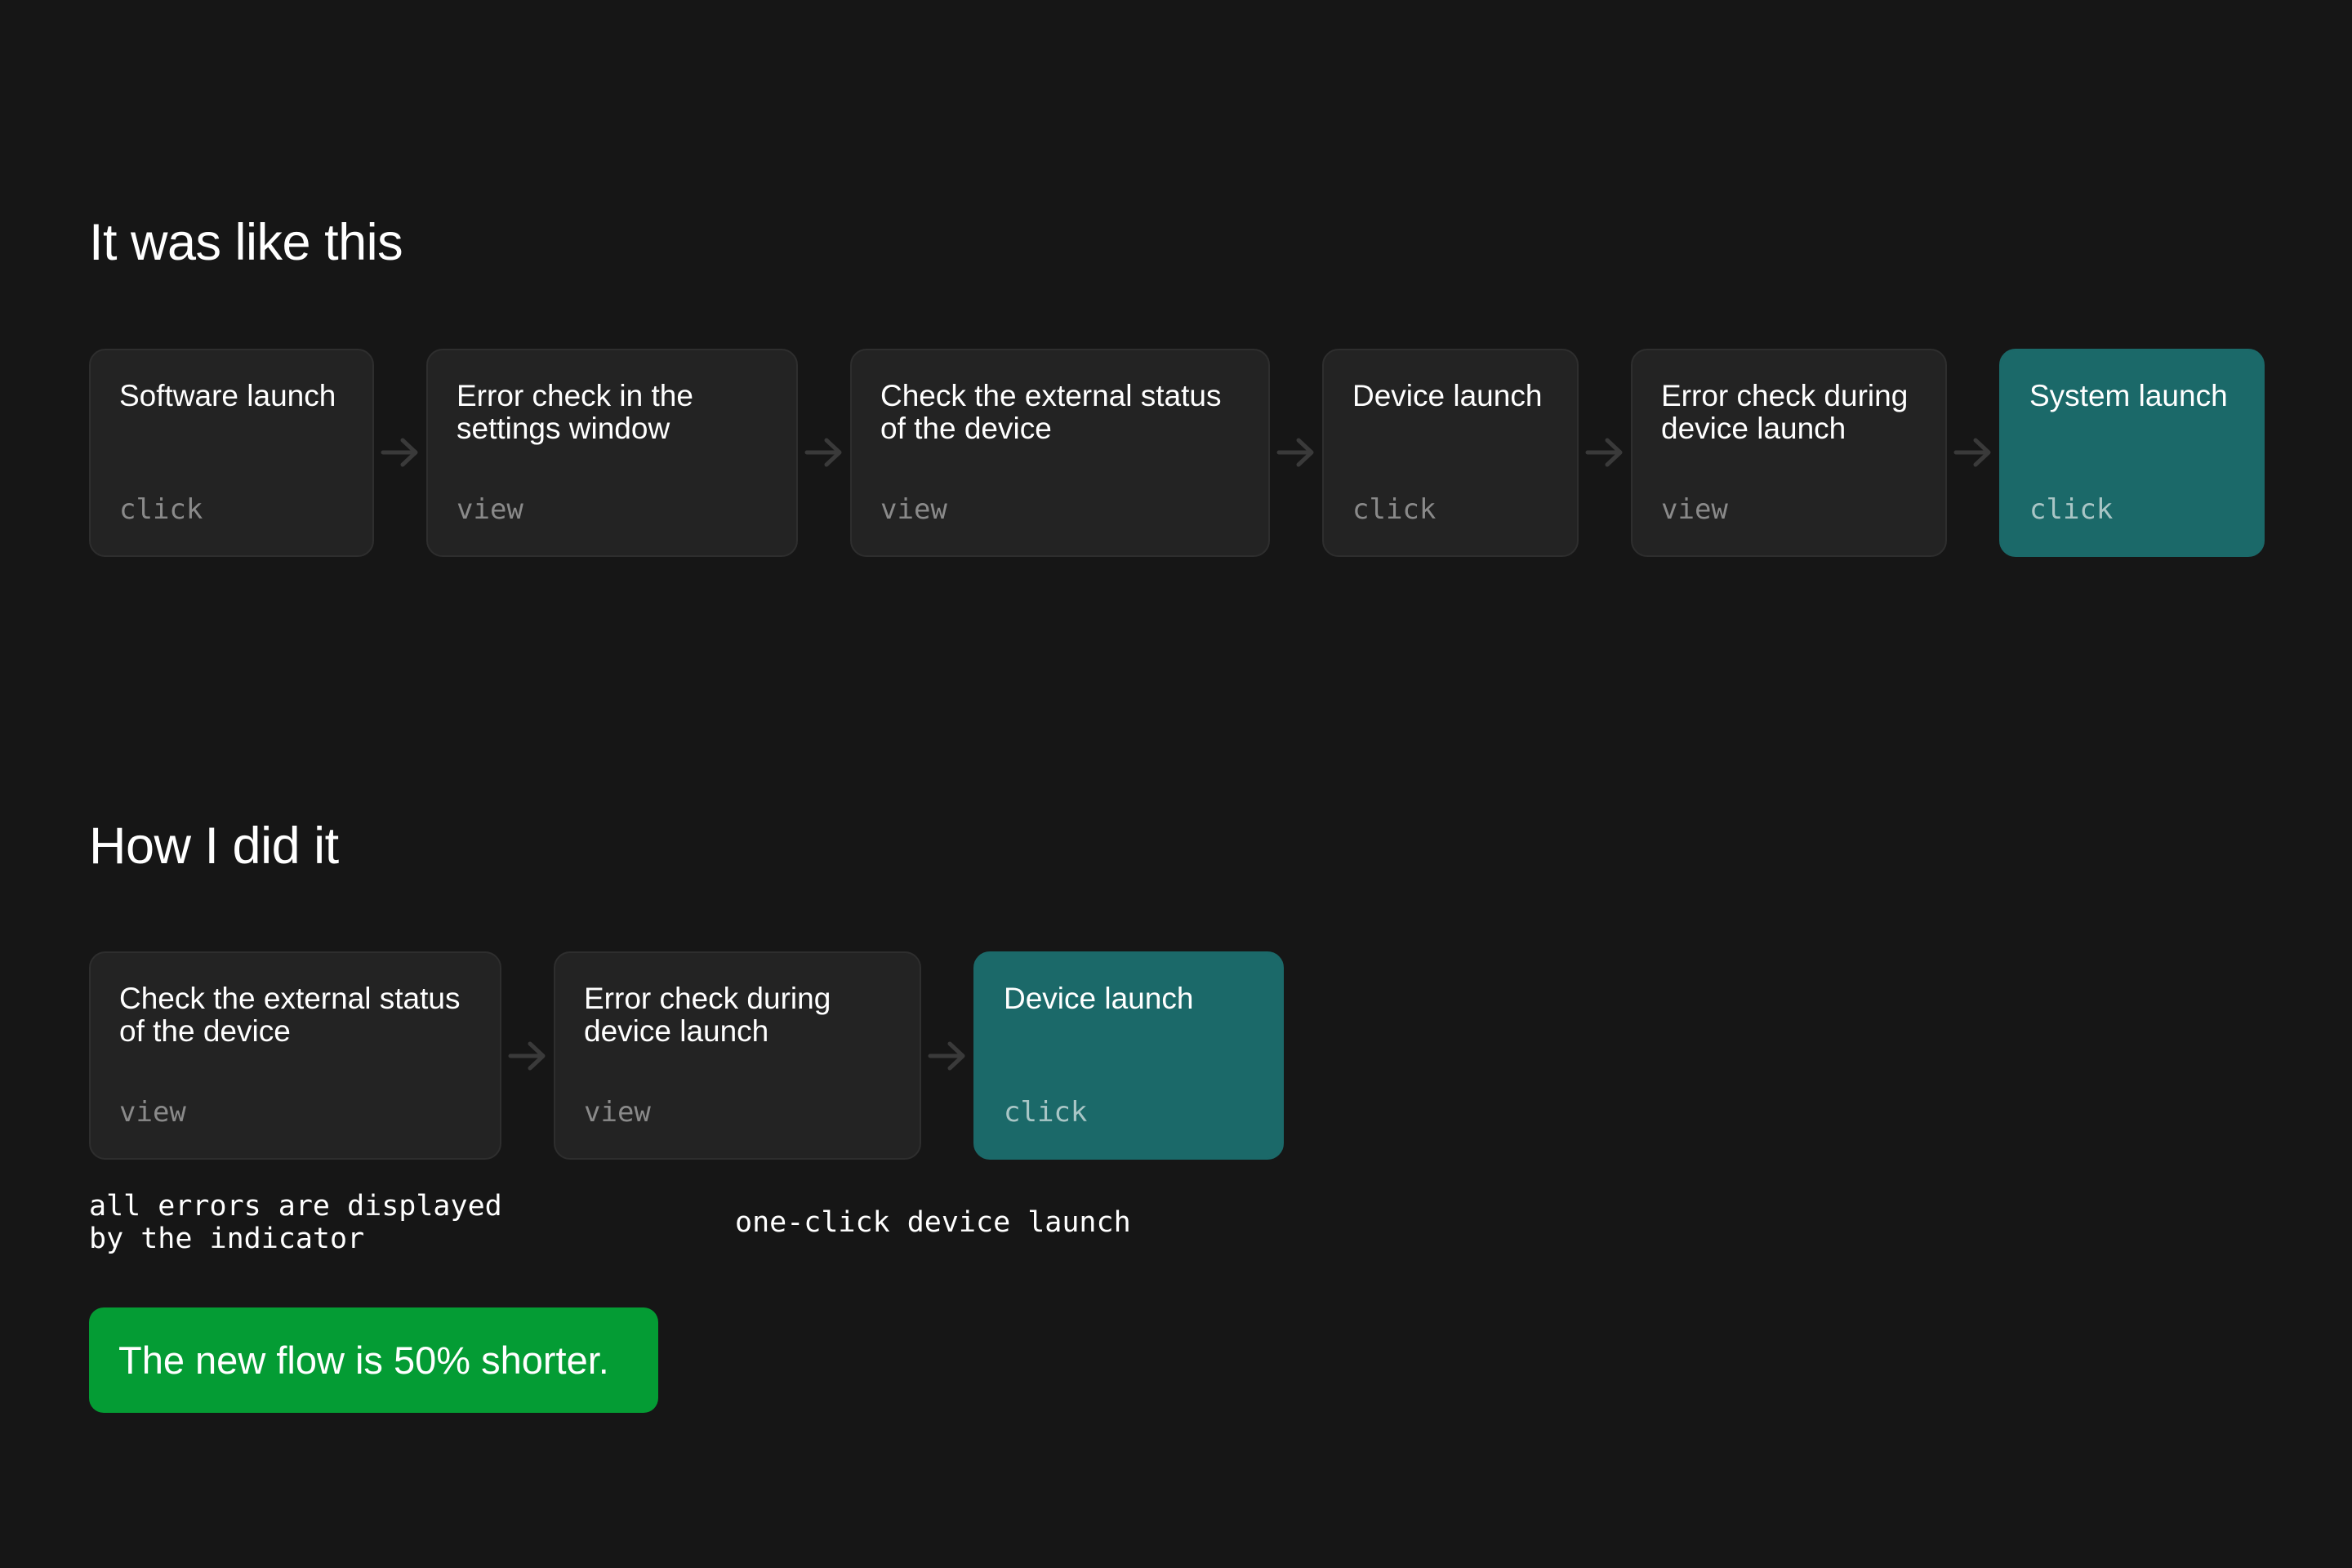 This screenshot has height=1568, width=2352. Describe the element at coordinates (2132, 453) in the screenshot. I see `step-card-system-launch: System launch click` at that location.